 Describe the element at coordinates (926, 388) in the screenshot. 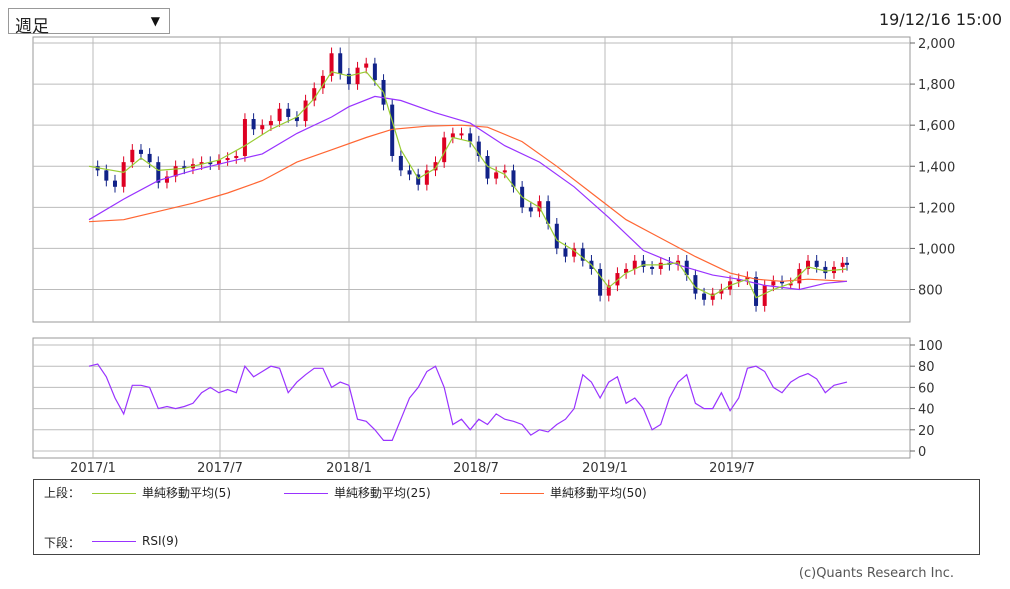

I see `rsi-tick-label: 60` at that location.